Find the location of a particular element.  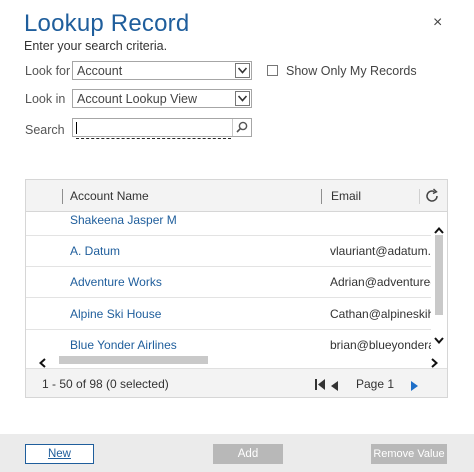

add-button: Add is located at coordinates (248, 454).